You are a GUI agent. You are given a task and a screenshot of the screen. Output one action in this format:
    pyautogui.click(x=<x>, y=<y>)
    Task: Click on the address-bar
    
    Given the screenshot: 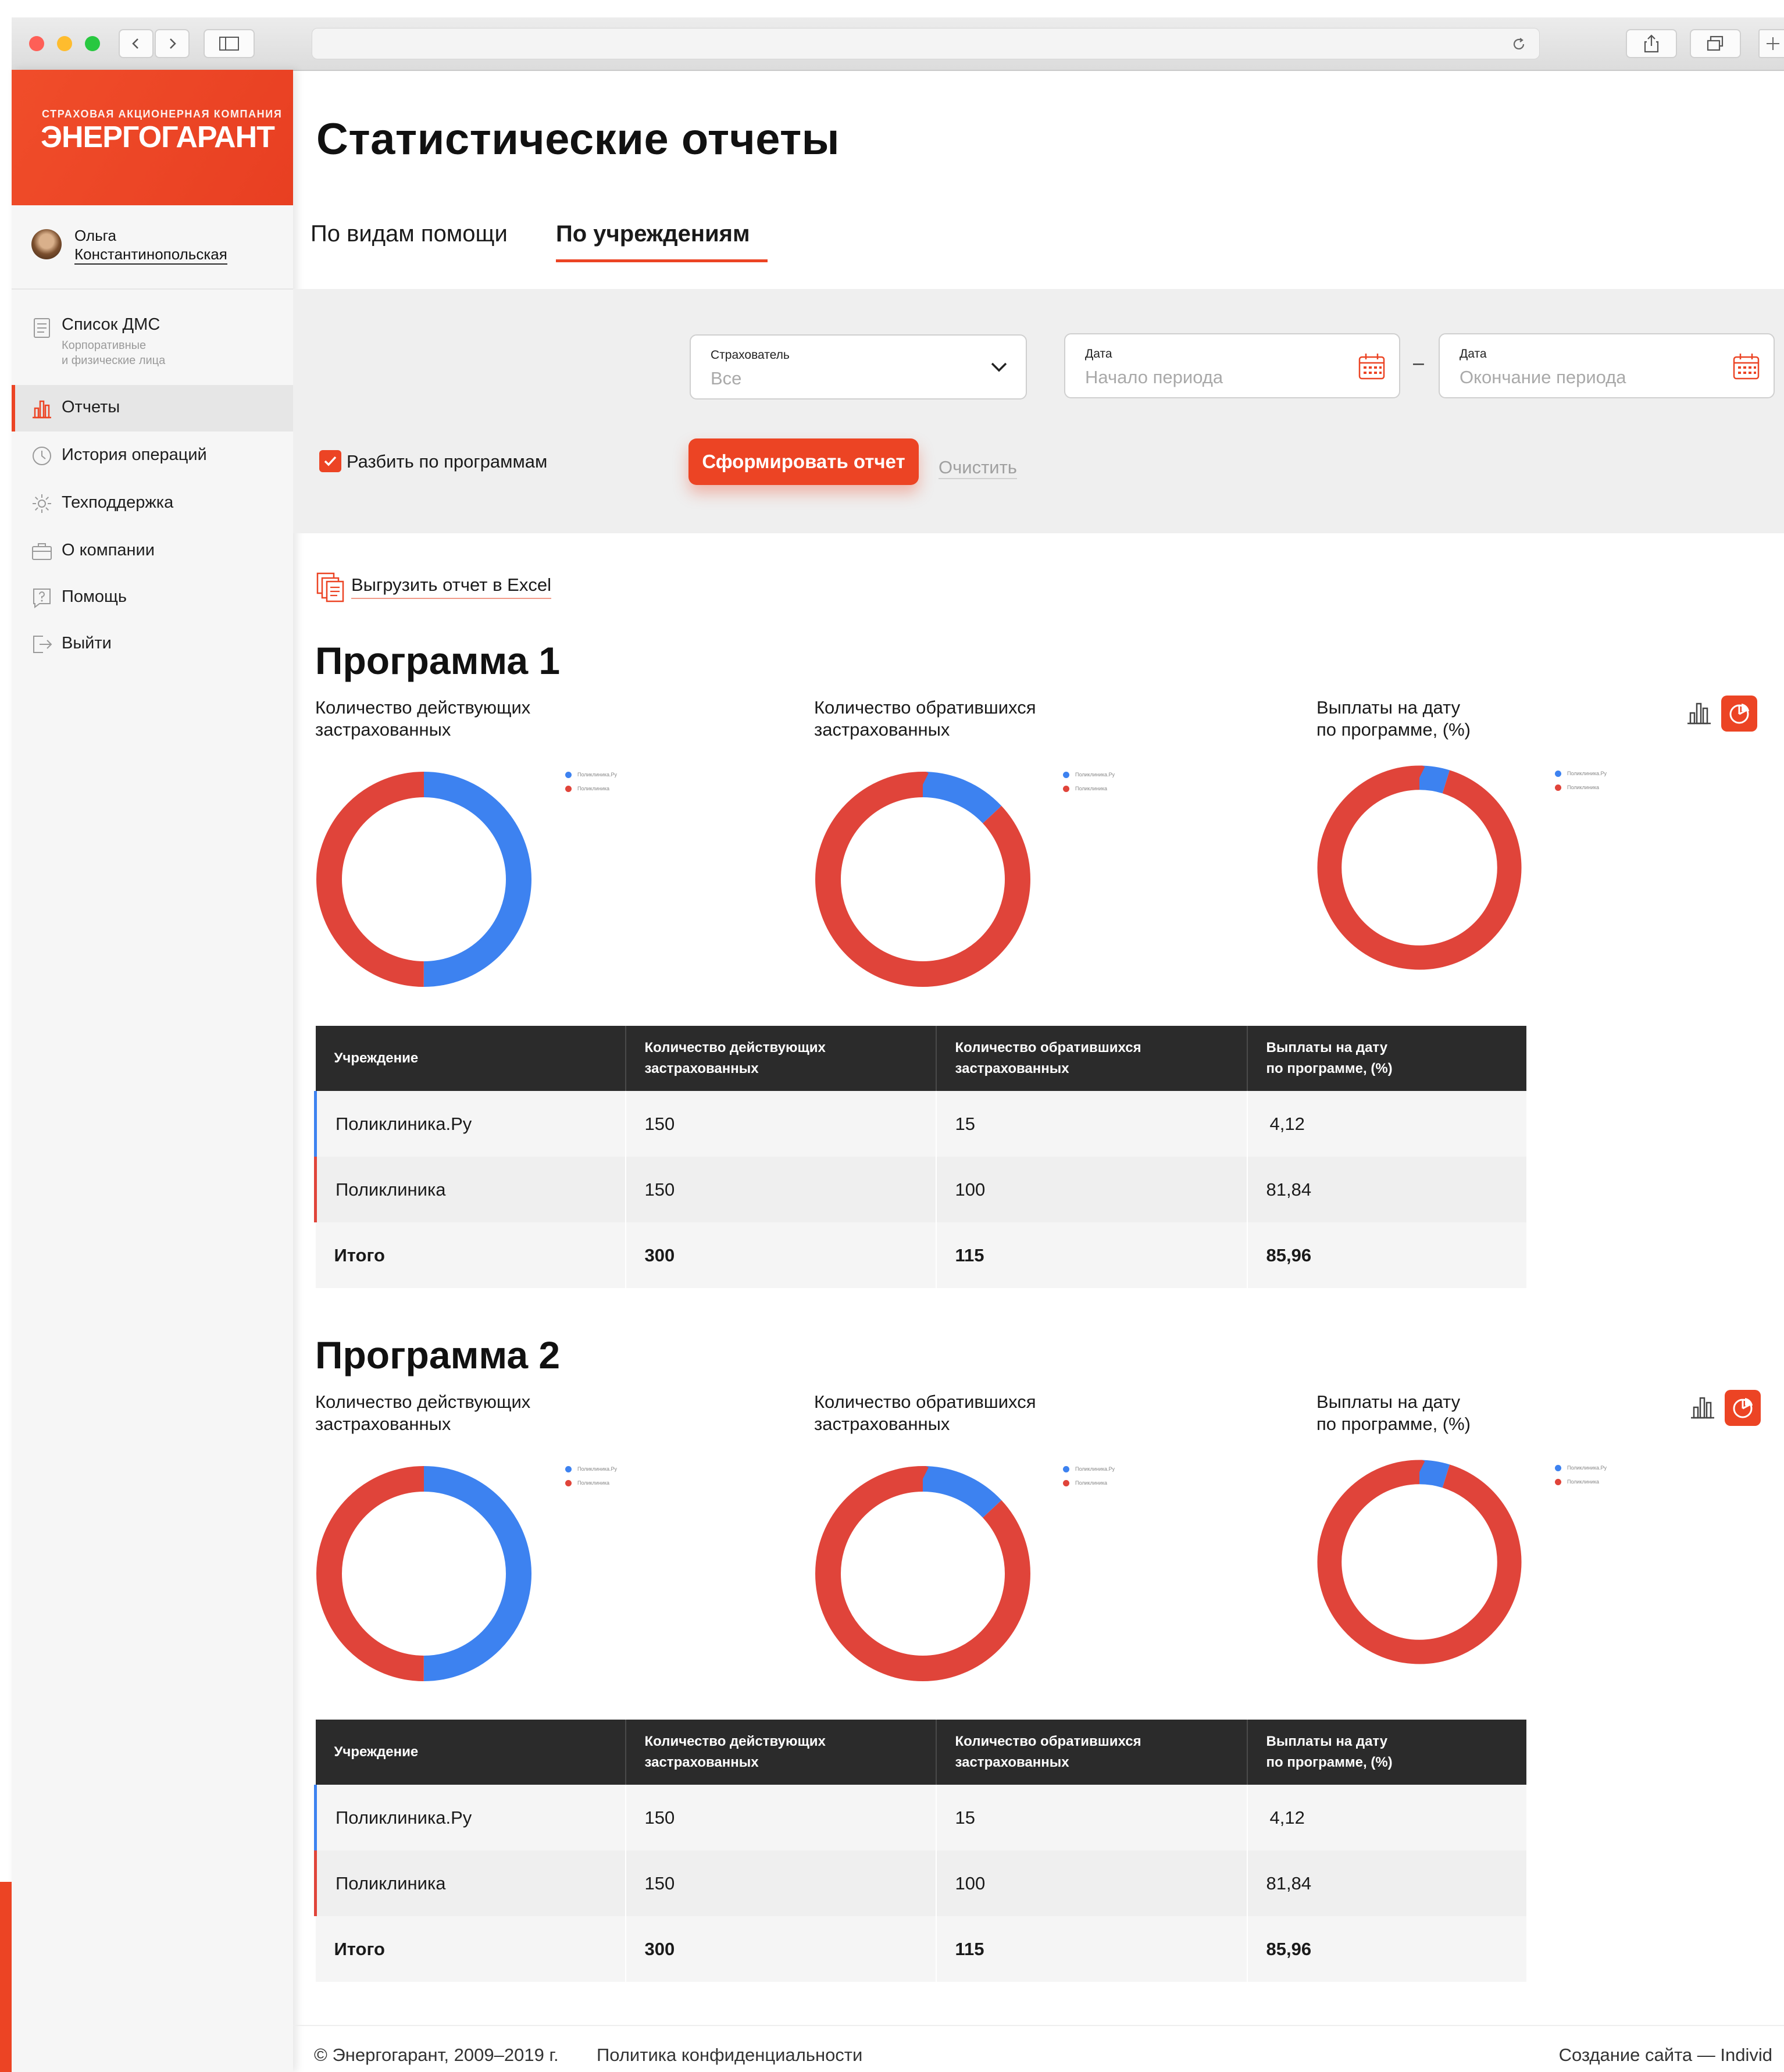 What is the action you would take?
    pyautogui.click(x=926, y=43)
    